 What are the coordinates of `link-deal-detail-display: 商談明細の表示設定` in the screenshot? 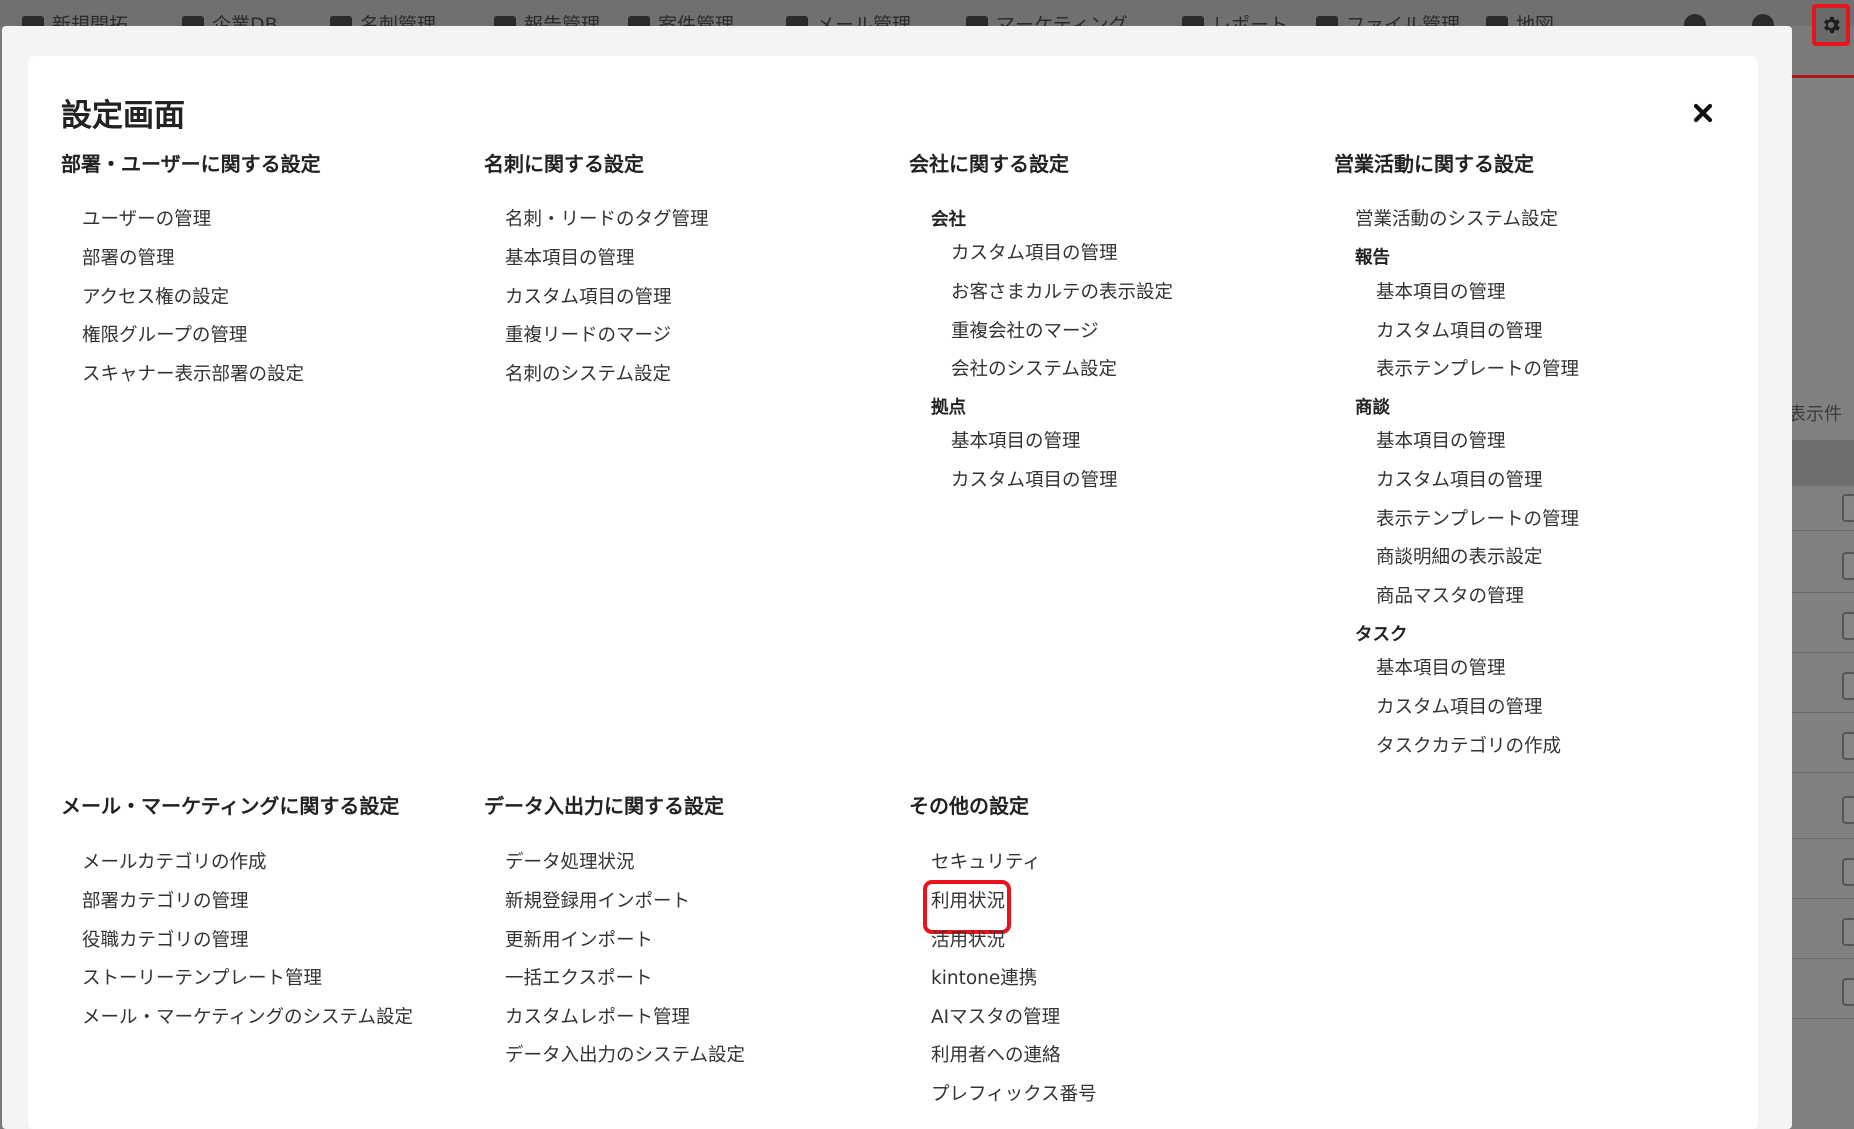 It's located at (1459, 558).